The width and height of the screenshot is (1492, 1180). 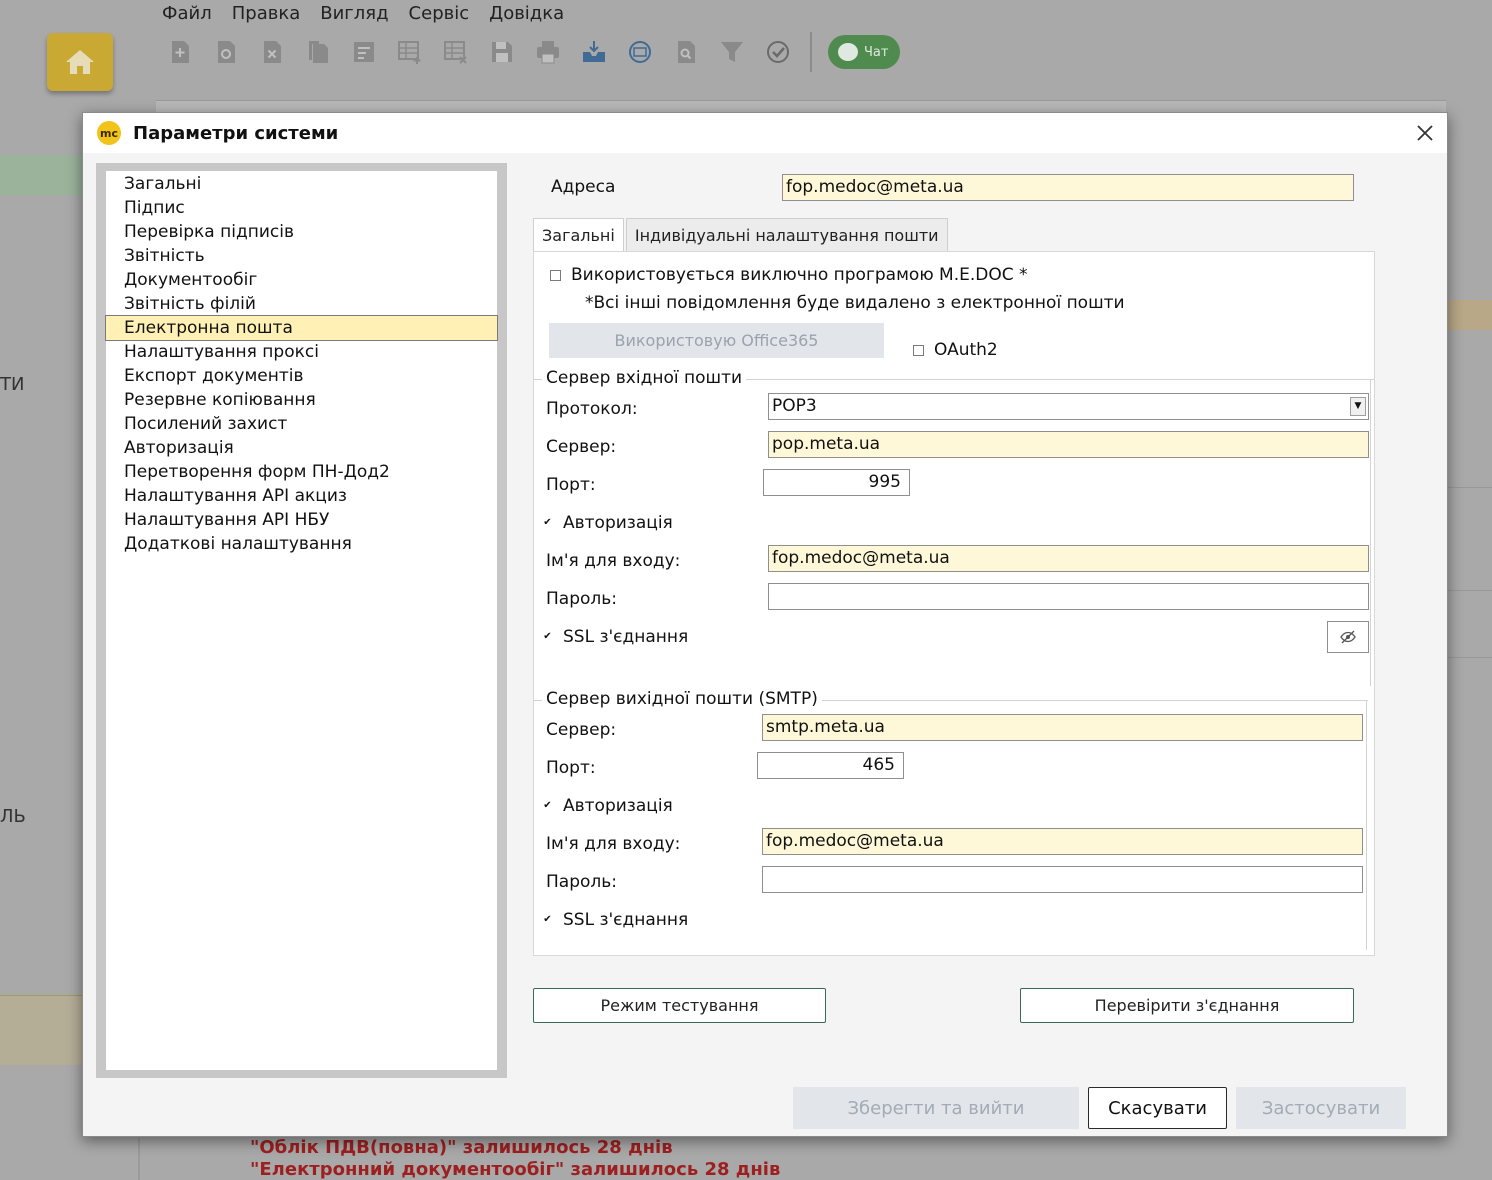 I want to click on outgoing-ssl-checkbox: ✔ SSL з'єднання, so click(x=615, y=920).